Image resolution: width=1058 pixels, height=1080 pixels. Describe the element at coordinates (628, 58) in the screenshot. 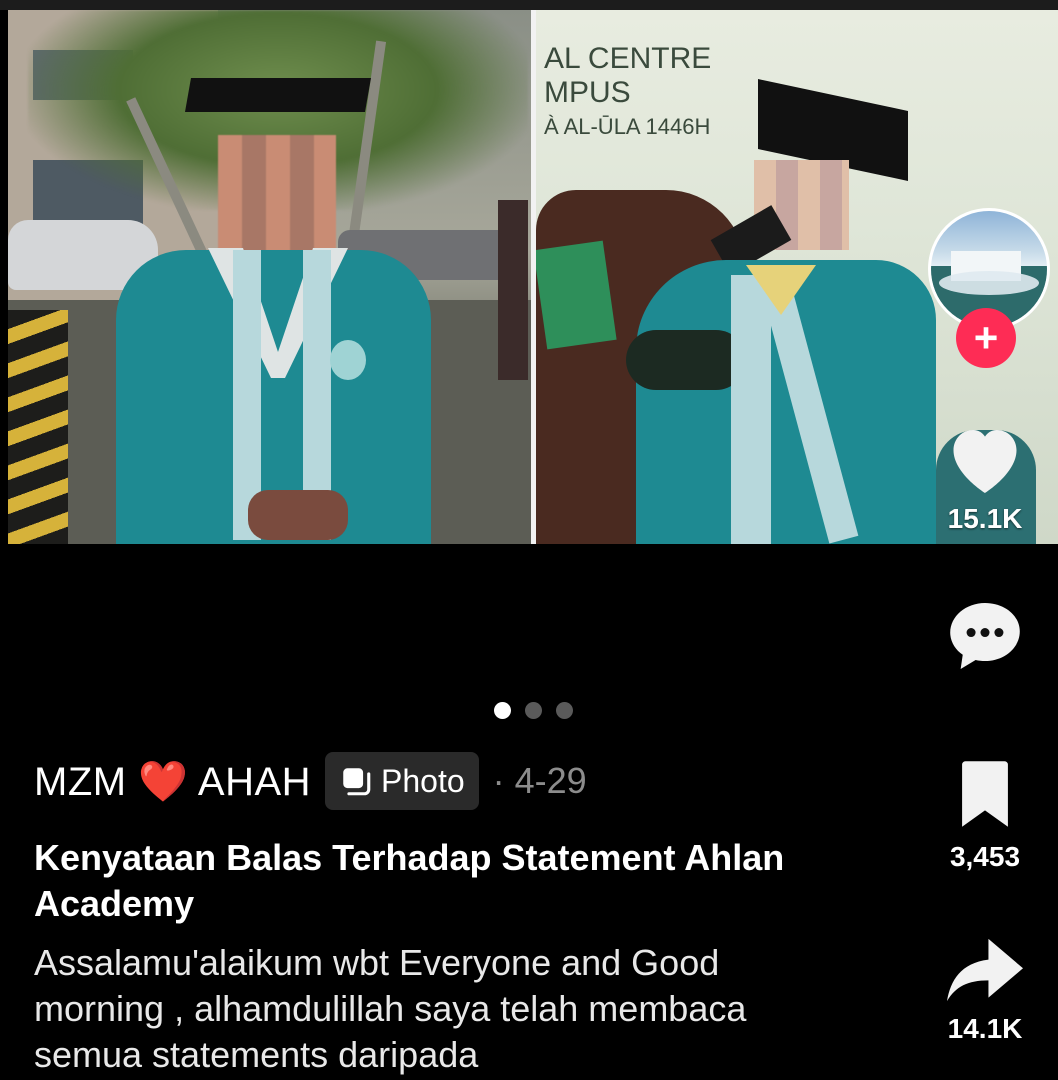

I see `sign-line: AL CENTRE` at that location.